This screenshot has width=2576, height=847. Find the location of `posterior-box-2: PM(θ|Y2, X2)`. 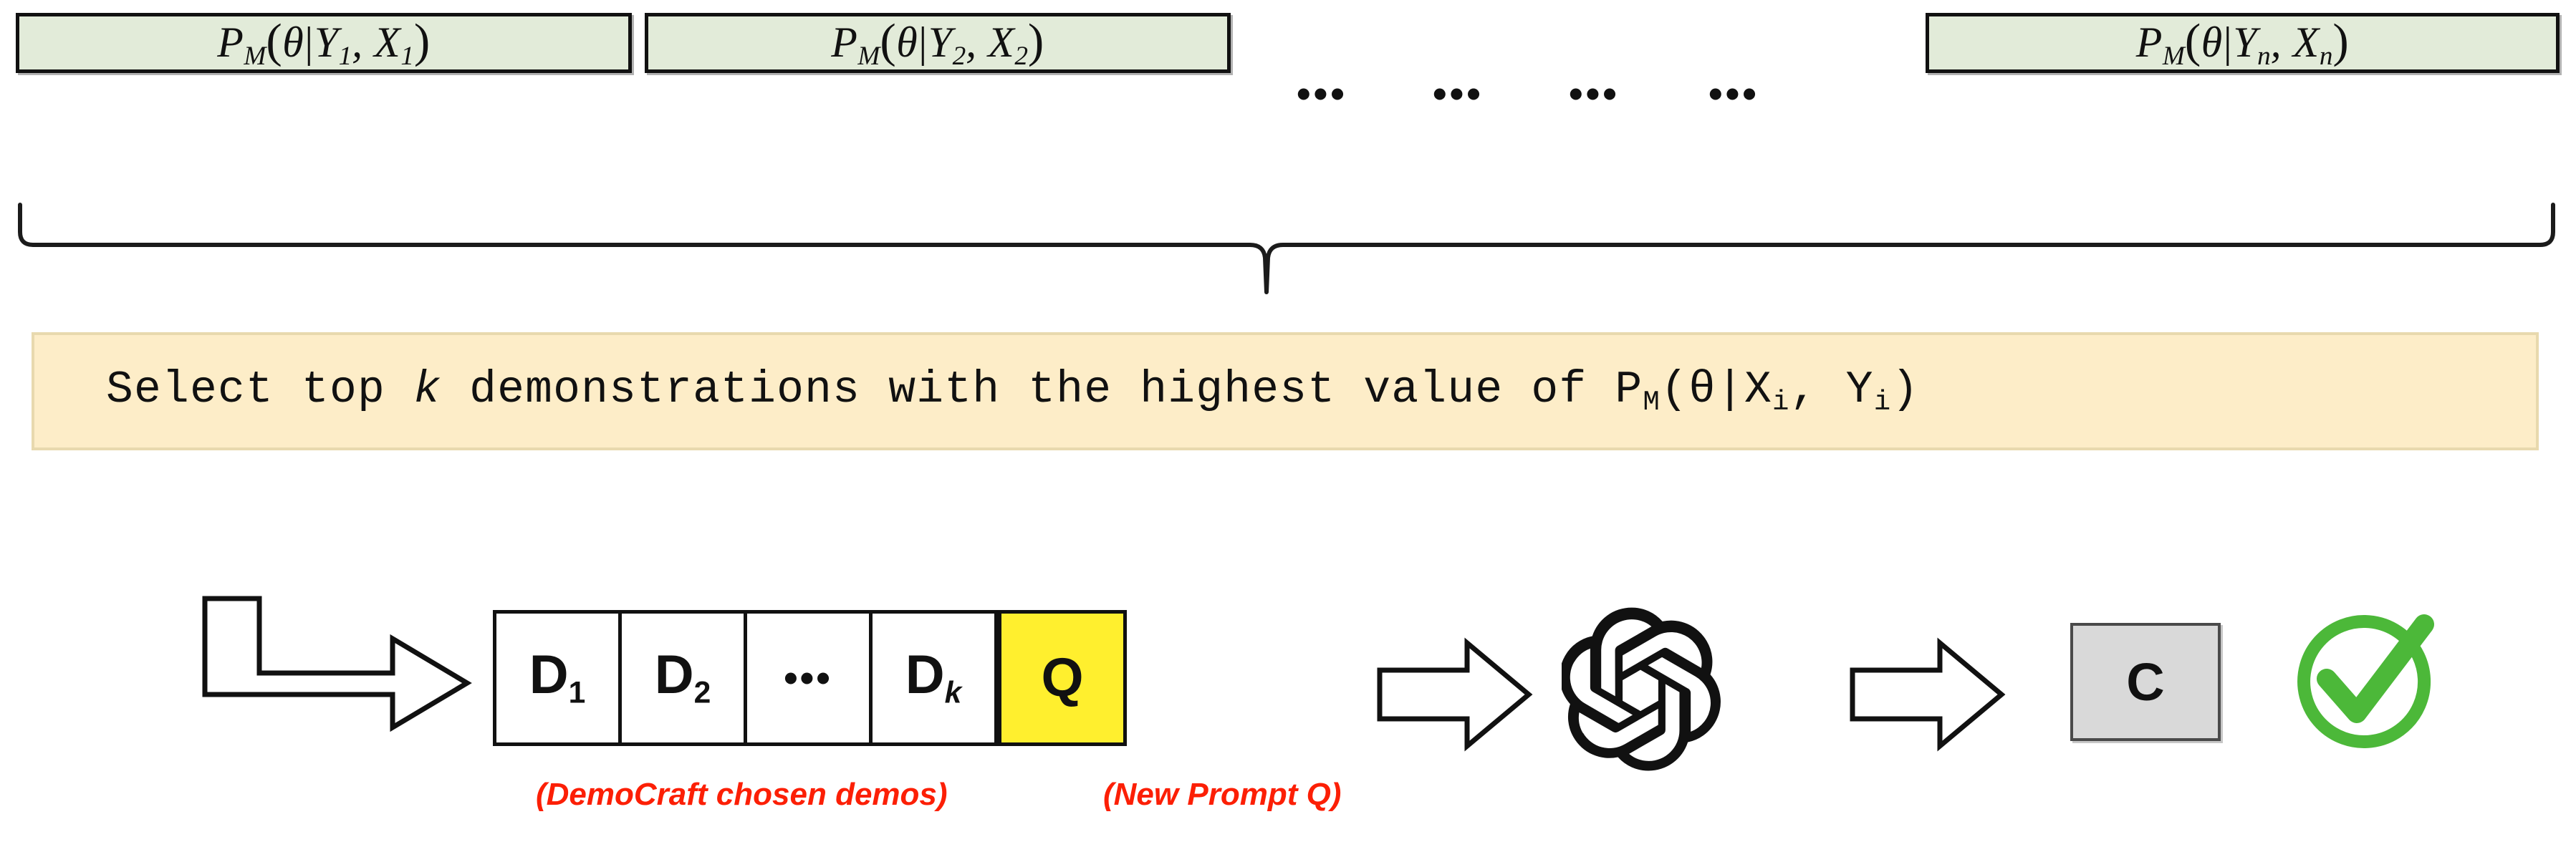

posterior-box-2: PM(θ|Y2, X2) is located at coordinates (938, 43).